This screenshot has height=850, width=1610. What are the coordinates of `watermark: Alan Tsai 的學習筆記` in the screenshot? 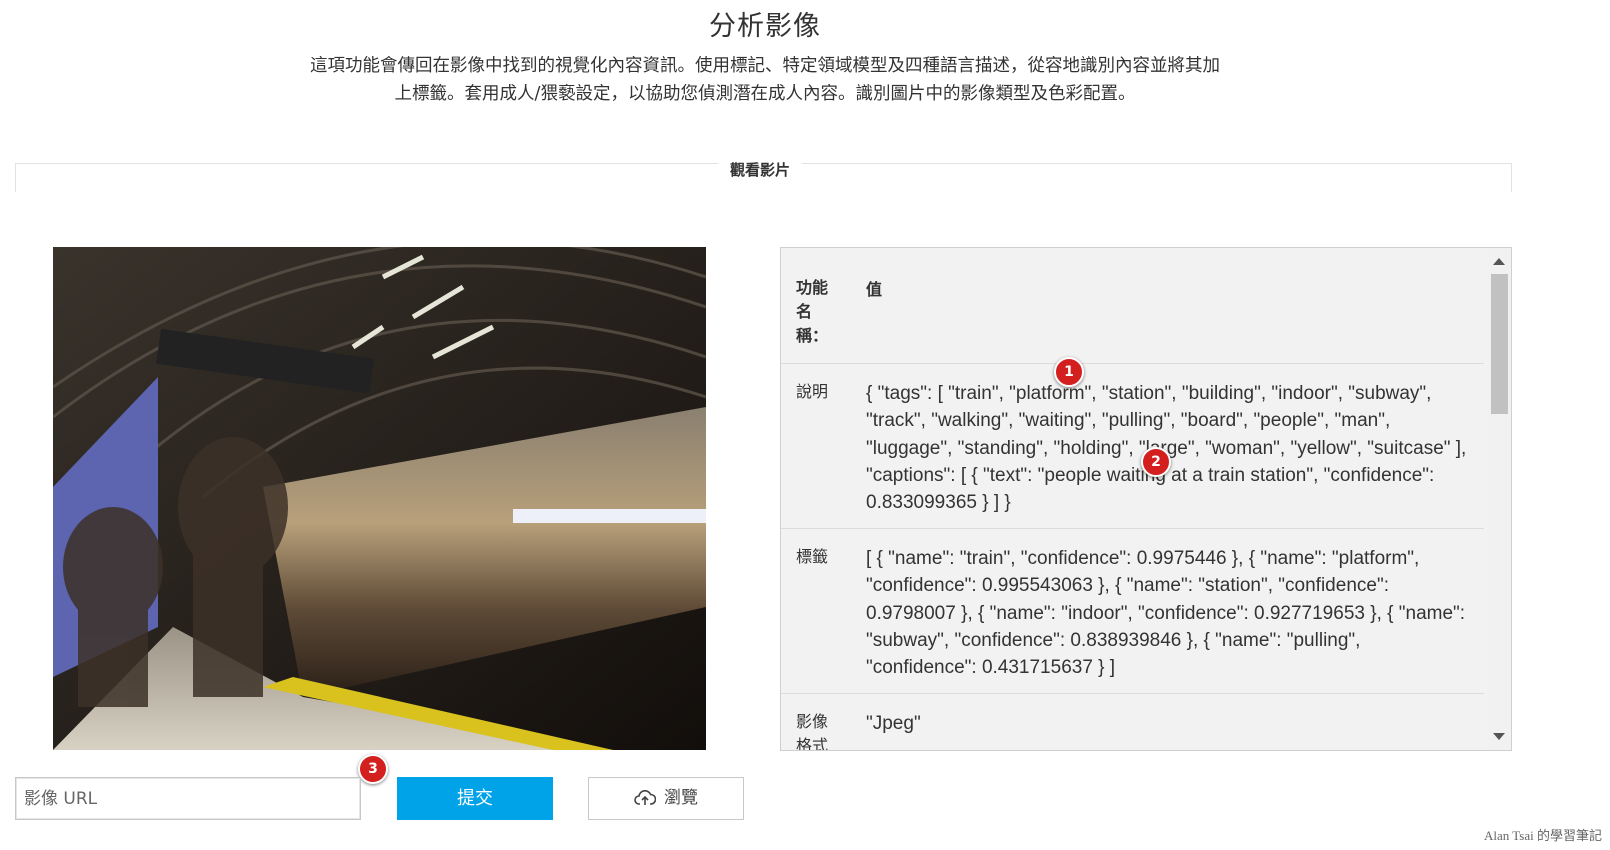 It's located at (1542, 835).